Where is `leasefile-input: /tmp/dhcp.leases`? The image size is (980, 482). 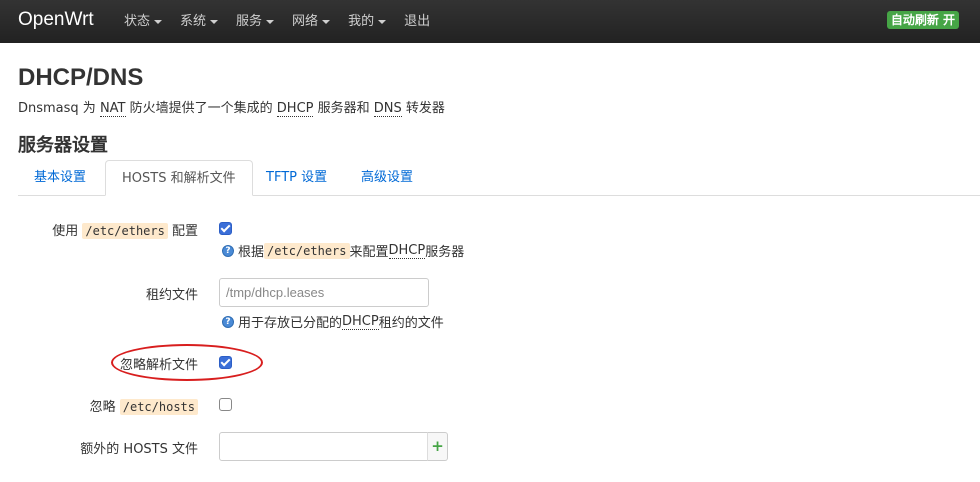 leasefile-input: /tmp/dhcp.leases is located at coordinates (324, 292).